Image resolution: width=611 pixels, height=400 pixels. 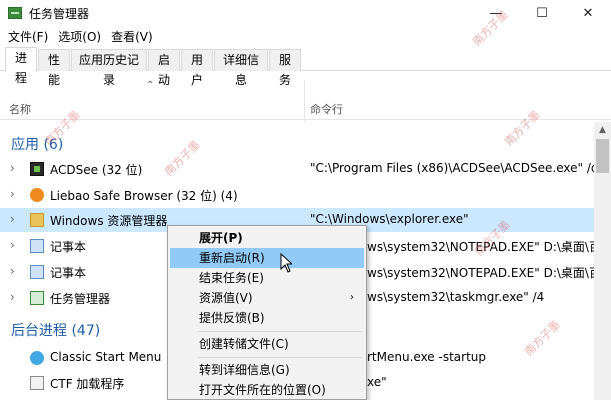 What do you see at coordinates (59, 13) in the screenshot?
I see `window-title: 任务管理器` at bounding box center [59, 13].